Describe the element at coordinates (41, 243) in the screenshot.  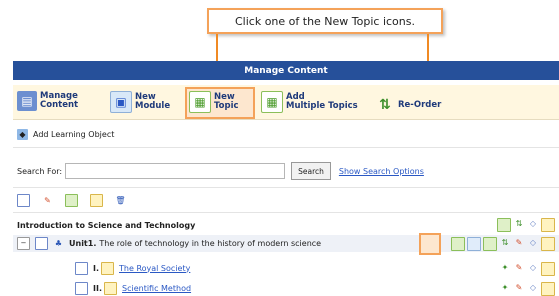
I see `unit-checkbox` at that location.